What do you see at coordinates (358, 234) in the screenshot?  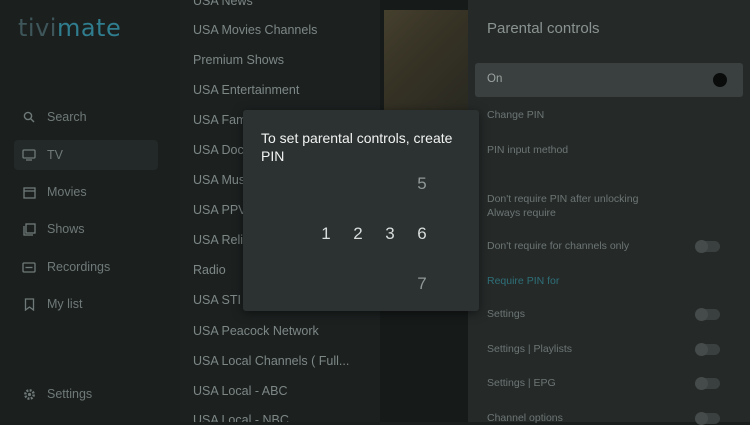 I see `pin-digit-2: 2` at bounding box center [358, 234].